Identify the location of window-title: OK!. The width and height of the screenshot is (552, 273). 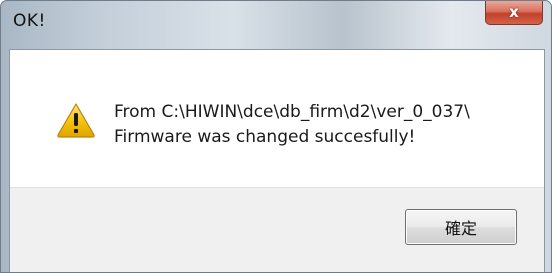
(29, 21).